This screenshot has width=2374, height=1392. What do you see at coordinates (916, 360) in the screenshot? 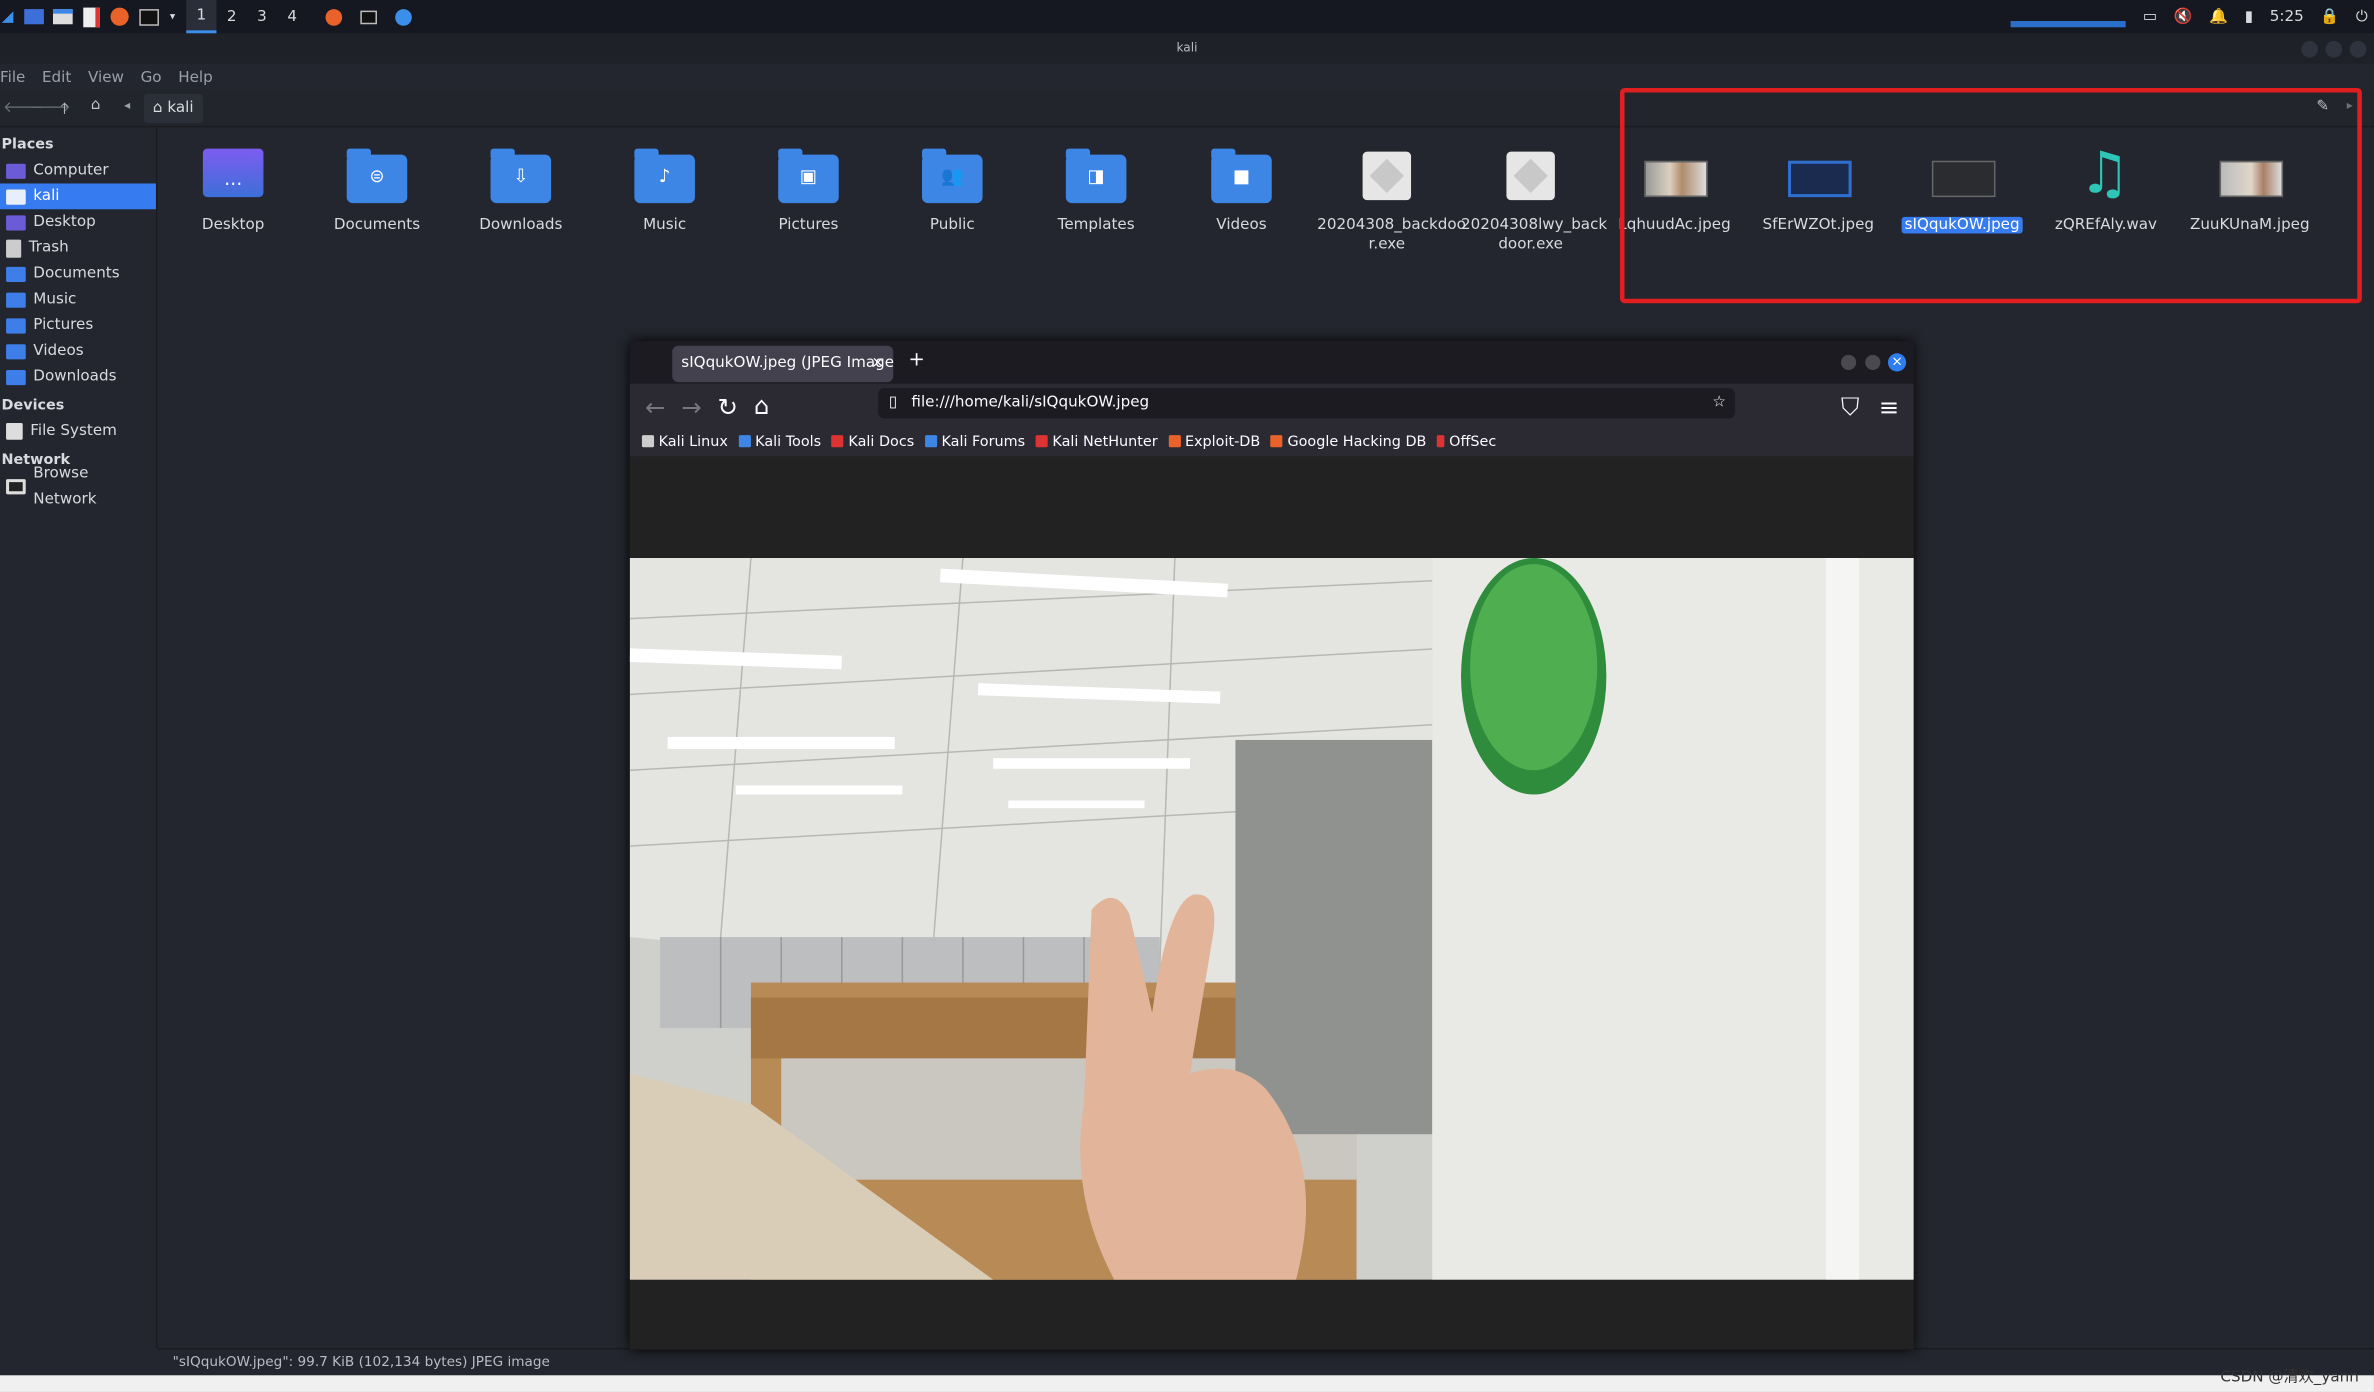
I see `new-tab-button: +` at bounding box center [916, 360].